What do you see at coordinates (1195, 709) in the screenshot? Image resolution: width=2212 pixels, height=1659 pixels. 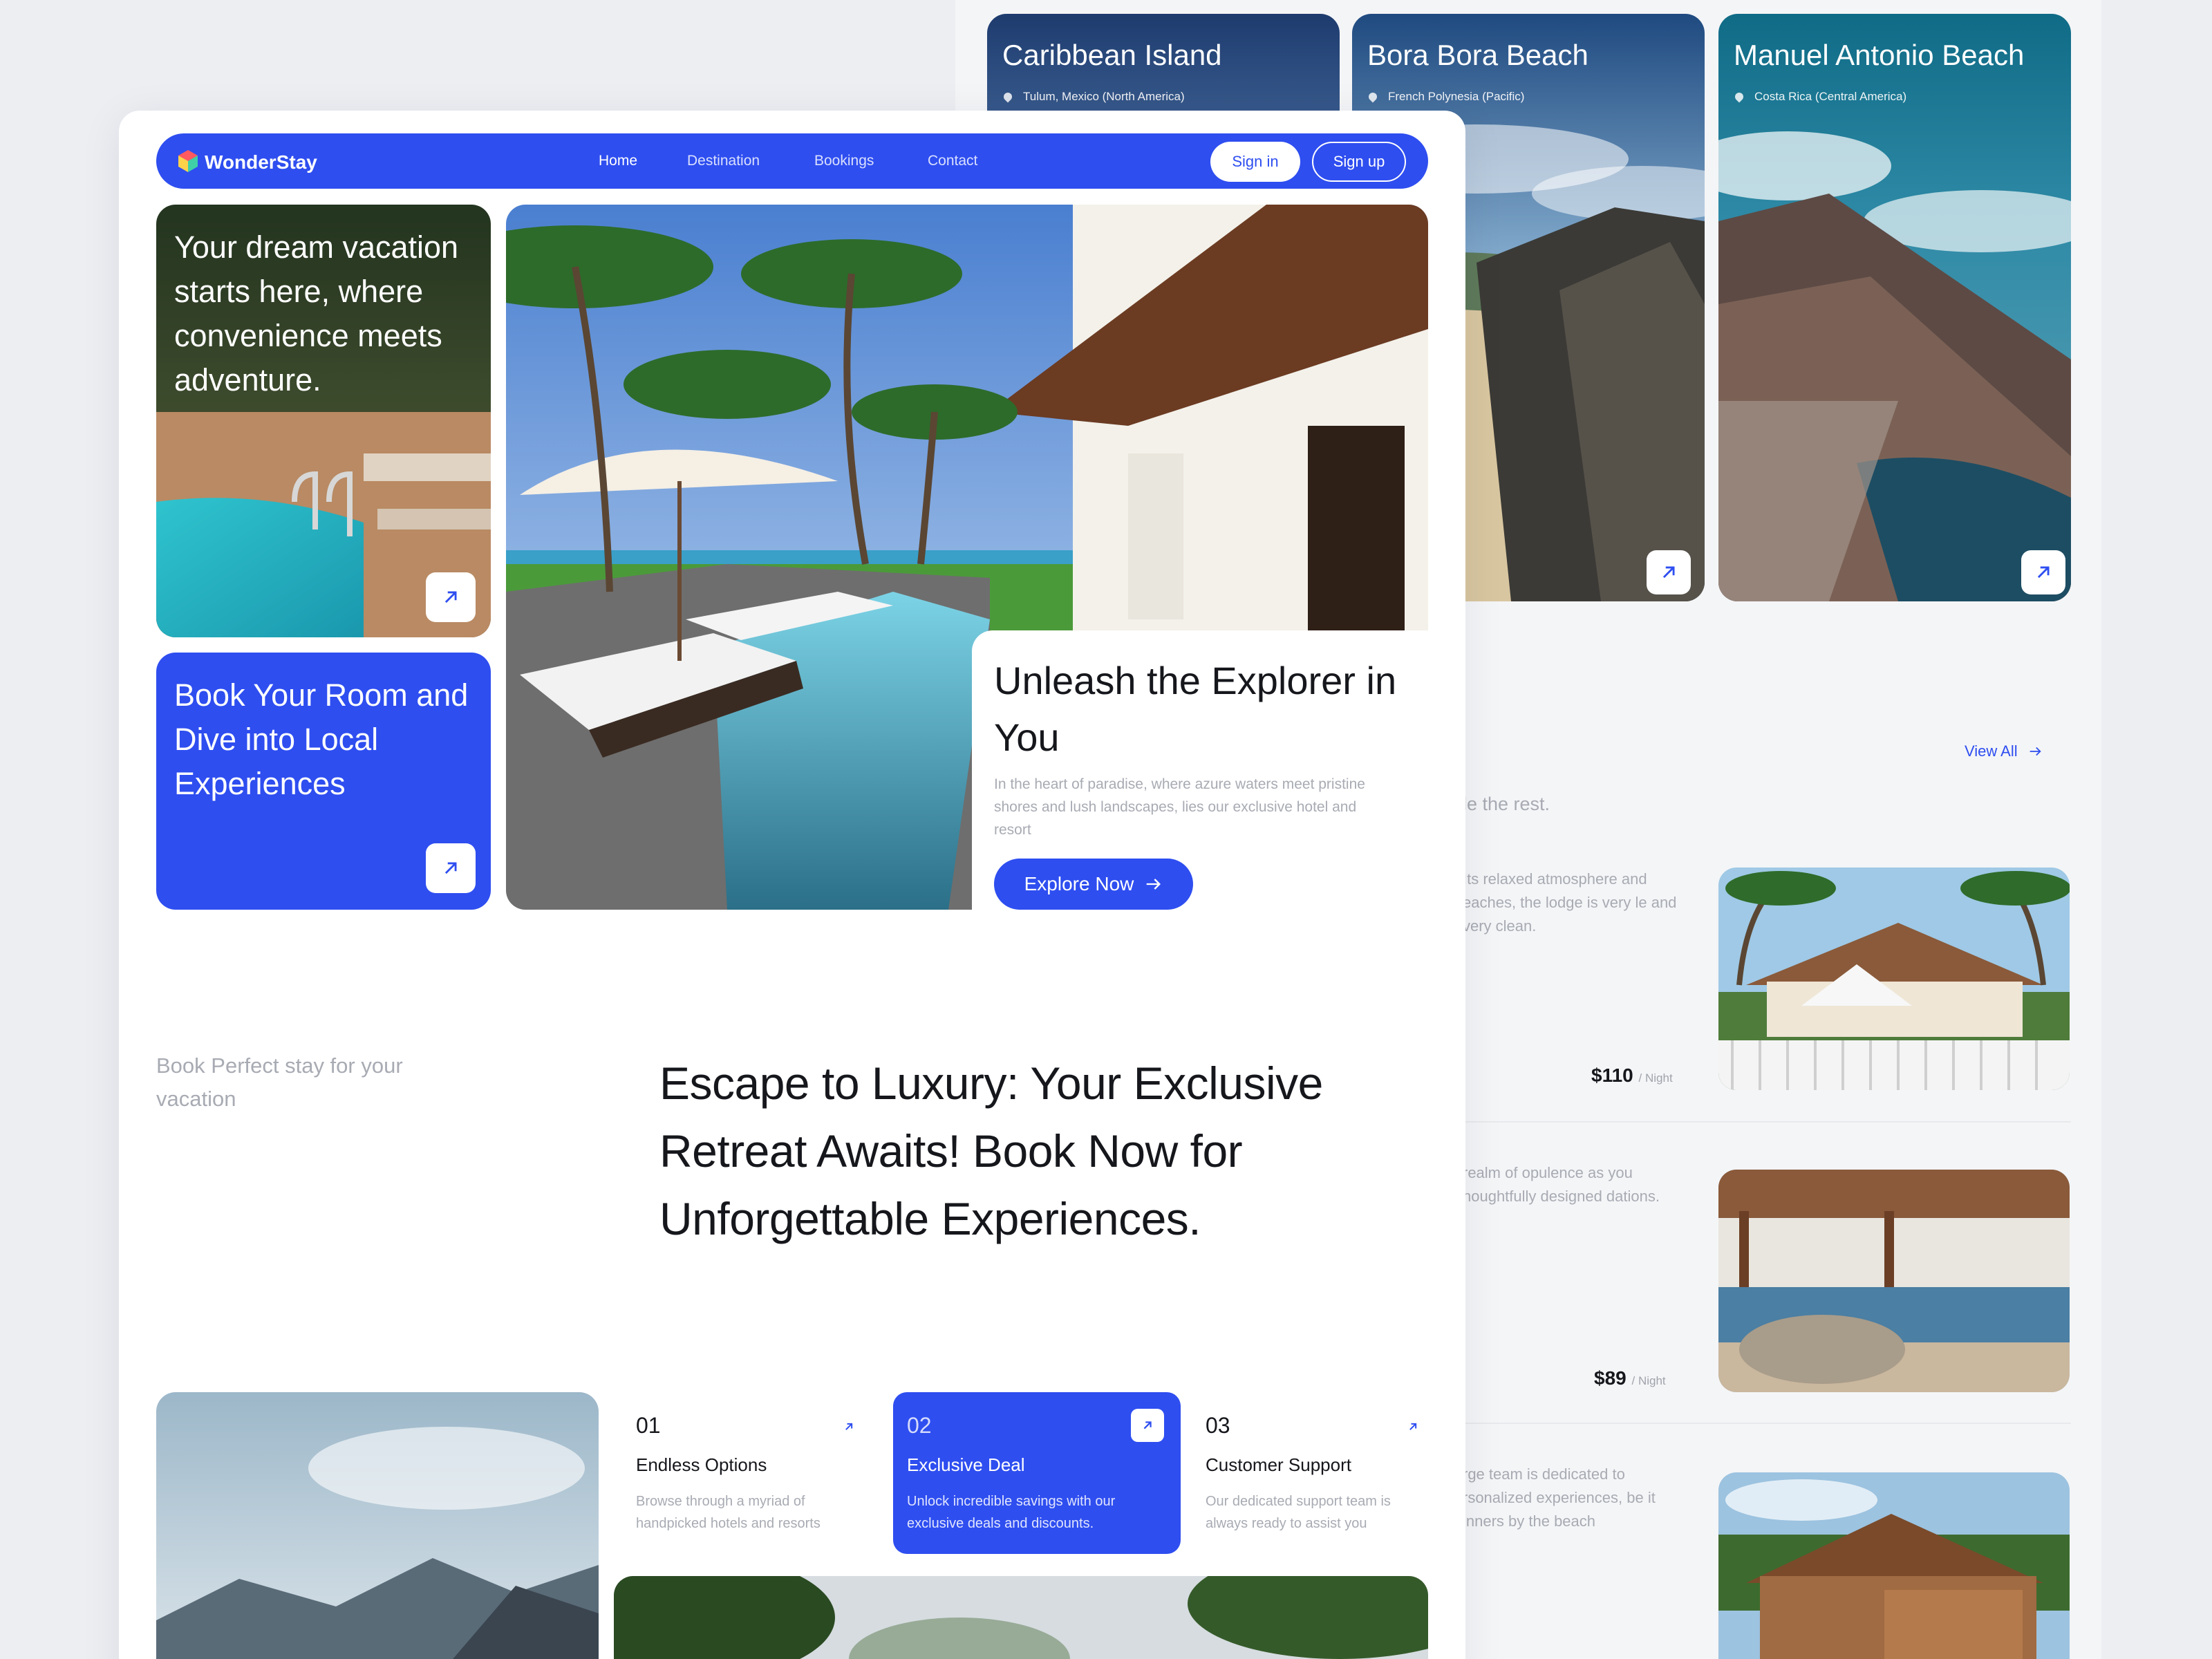 I see `explorer-headline: Unleash the Explorer in You` at bounding box center [1195, 709].